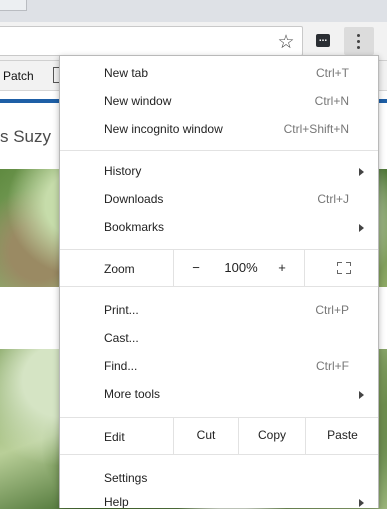 Image resolution: width=387 pixels, height=509 pixels. Describe the element at coordinates (114, 437) in the screenshot. I see `edit-label: Edit` at that location.